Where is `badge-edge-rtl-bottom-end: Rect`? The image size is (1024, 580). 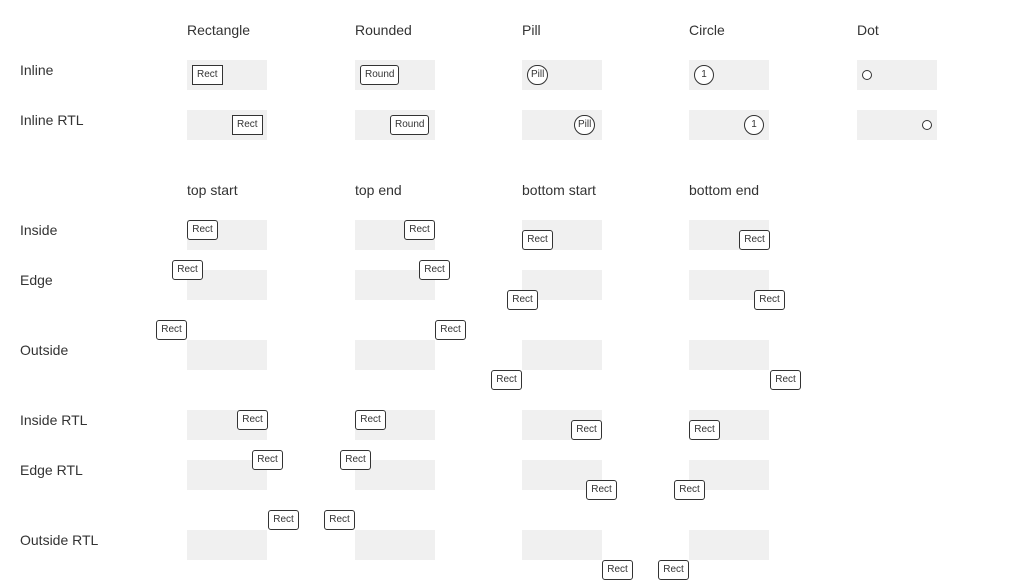
badge-edge-rtl-bottom-end: Rect is located at coordinates (689, 490).